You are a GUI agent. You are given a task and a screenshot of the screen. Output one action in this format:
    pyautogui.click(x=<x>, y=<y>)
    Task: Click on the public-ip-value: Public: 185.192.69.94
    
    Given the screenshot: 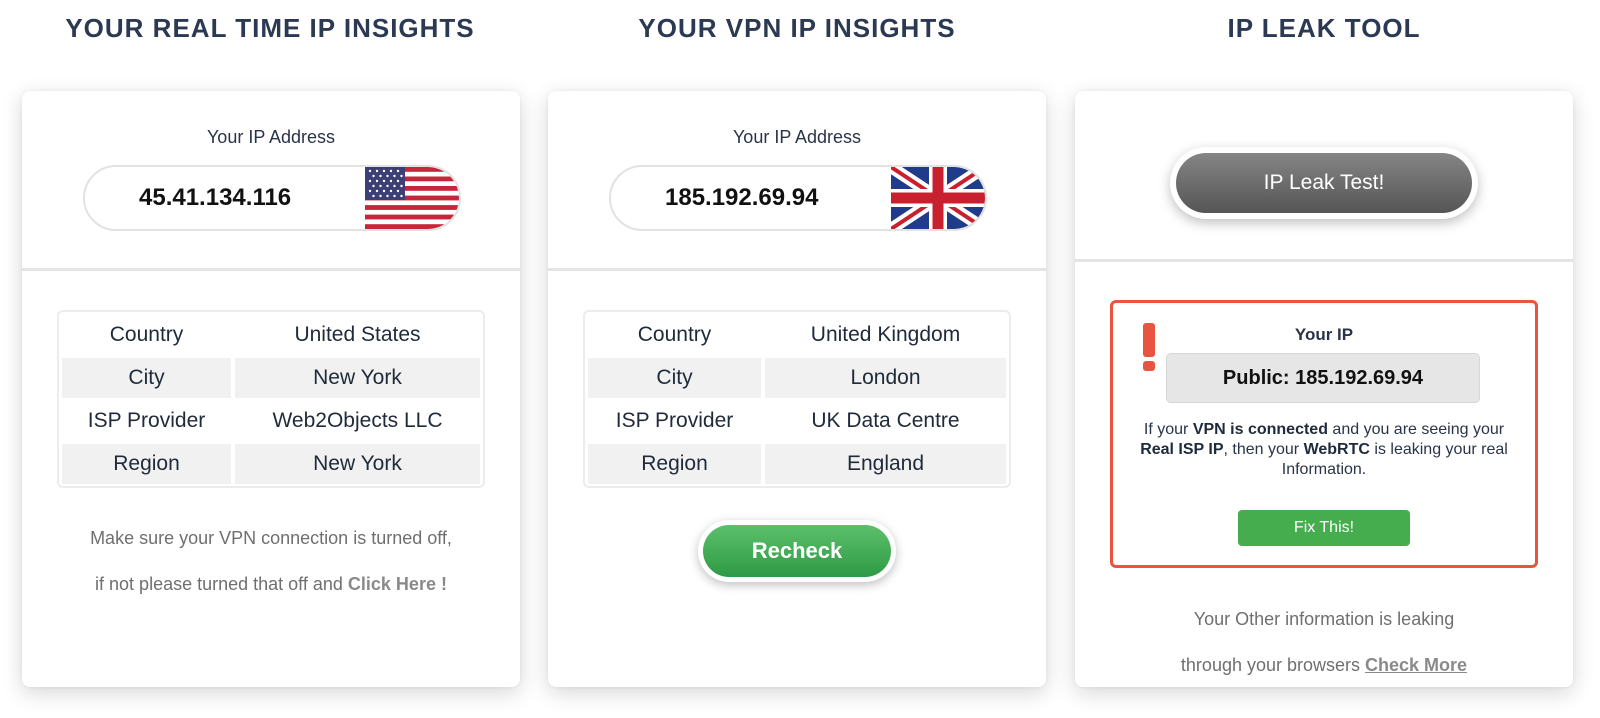 What is the action you would take?
    pyautogui.click(x=1323, y=378)
    